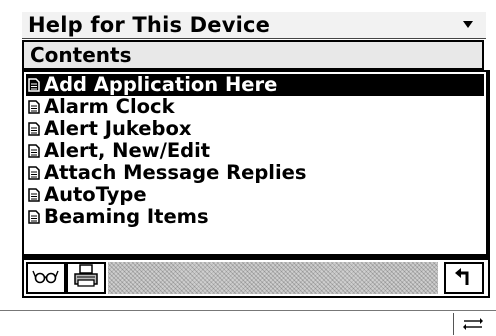 This screenshot has height=336, width=496. I want to click on glasses-icon, so click(46, 278).